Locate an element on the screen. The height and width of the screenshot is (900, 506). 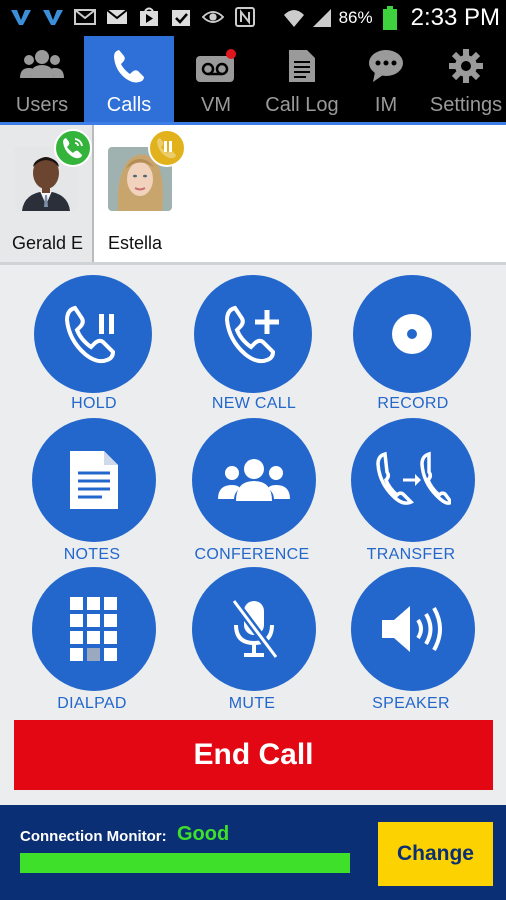
signal-icon is located at coordinates (322, 18).